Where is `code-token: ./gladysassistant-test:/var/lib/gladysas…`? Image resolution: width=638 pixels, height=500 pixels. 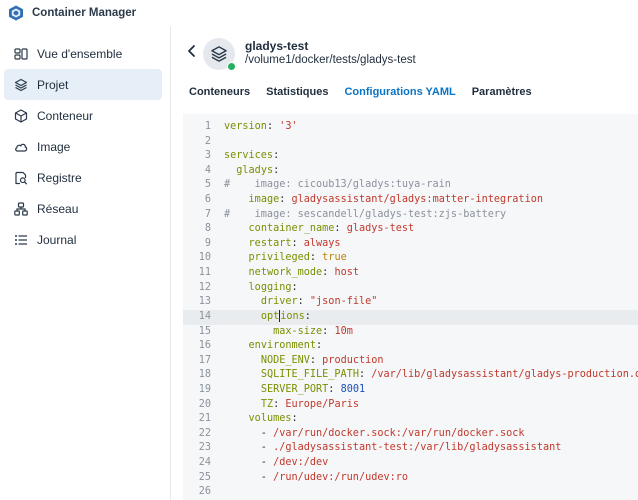
code-token: ./gladysassistant-test:/var/lib/gladysas… is located at coordinates (417, 448).